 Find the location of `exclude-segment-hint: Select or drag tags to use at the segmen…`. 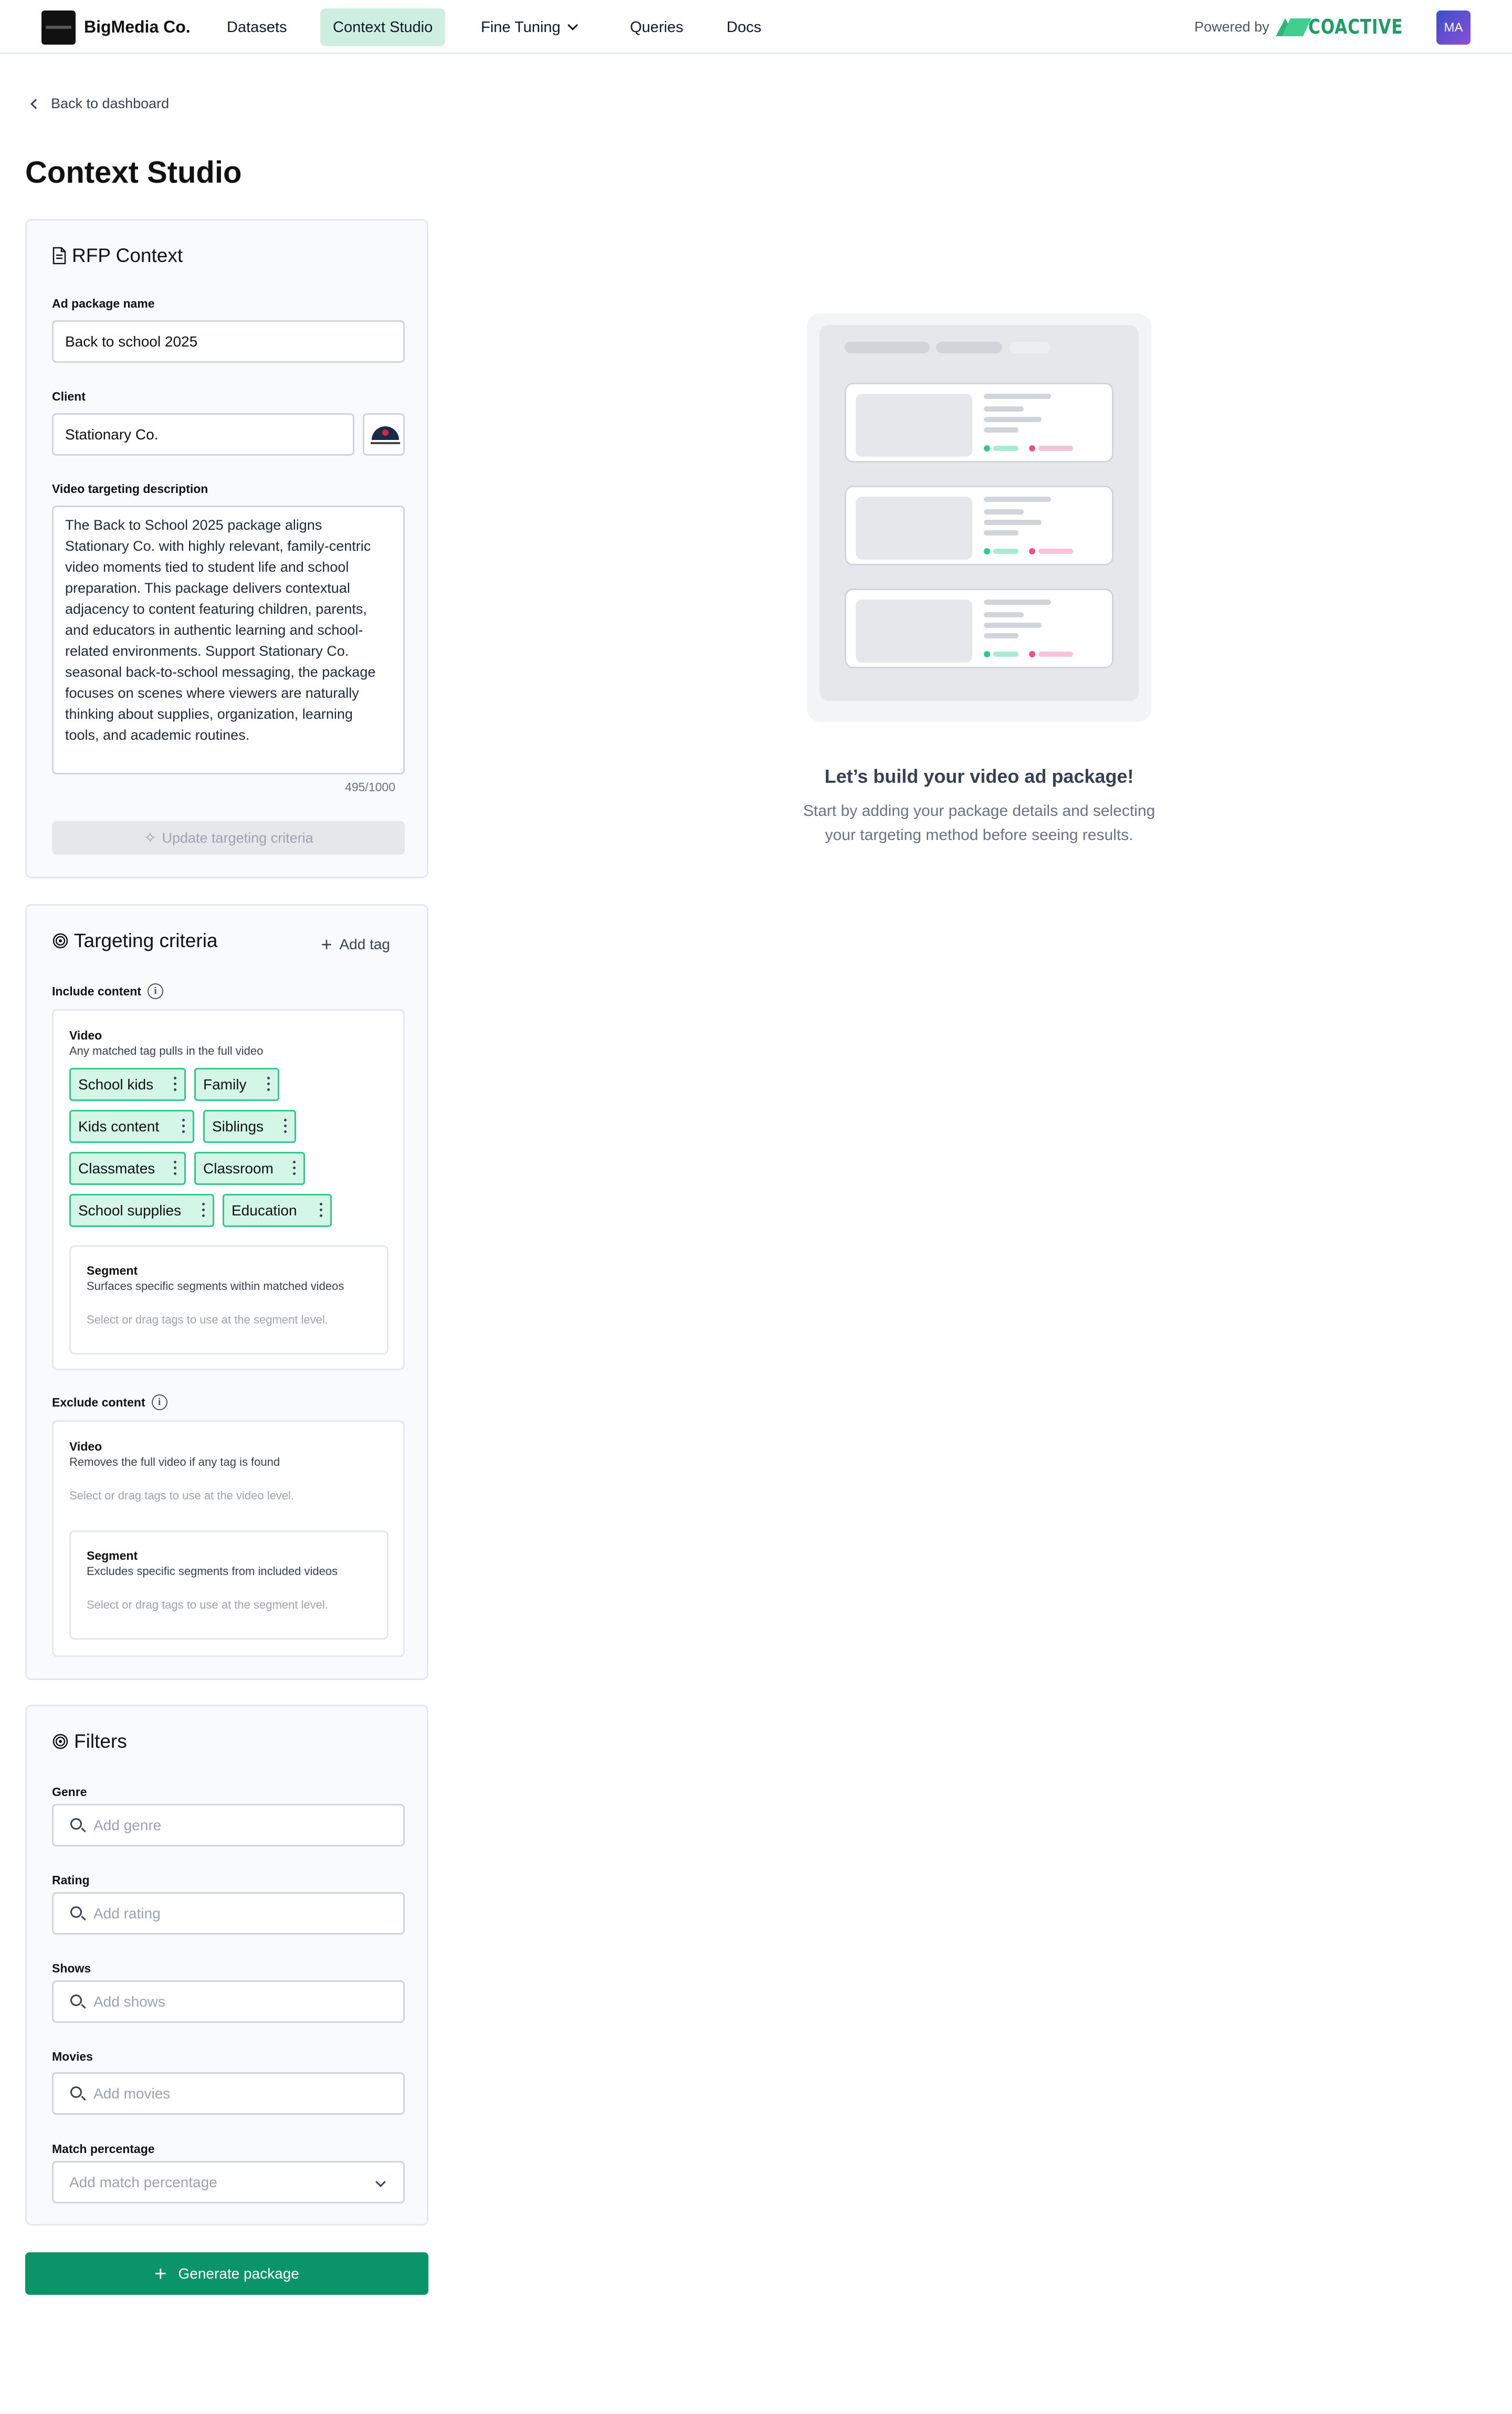

exclude-segment-hint: Select or drag tags to use at the segmen… is located at coordinates (207, 1605).